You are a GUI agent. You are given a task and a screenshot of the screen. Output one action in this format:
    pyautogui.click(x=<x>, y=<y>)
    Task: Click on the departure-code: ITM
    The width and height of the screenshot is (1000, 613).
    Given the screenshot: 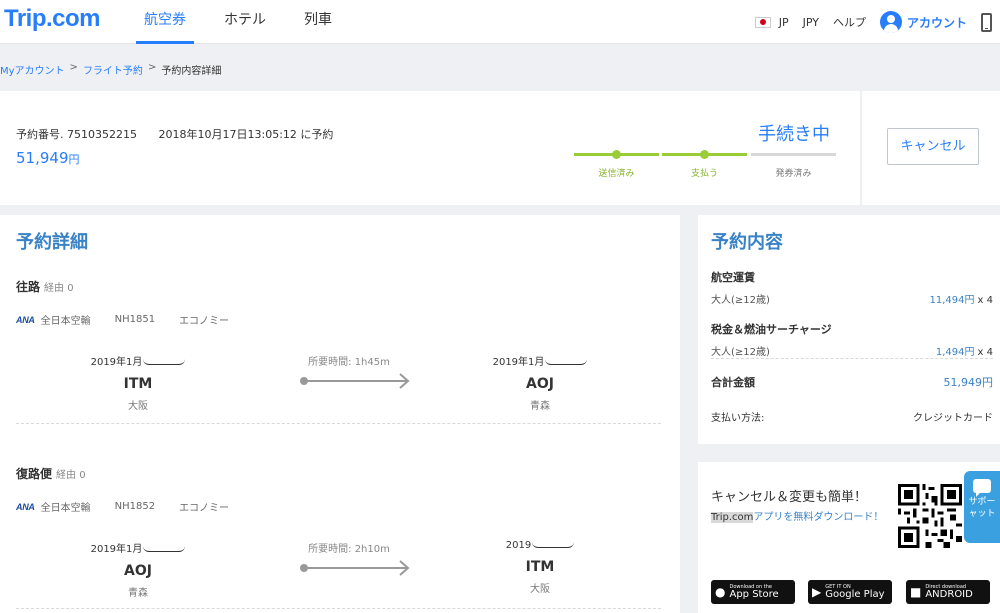 What is the action you would take?
    pyautogui.click(x=138, y=384)
    